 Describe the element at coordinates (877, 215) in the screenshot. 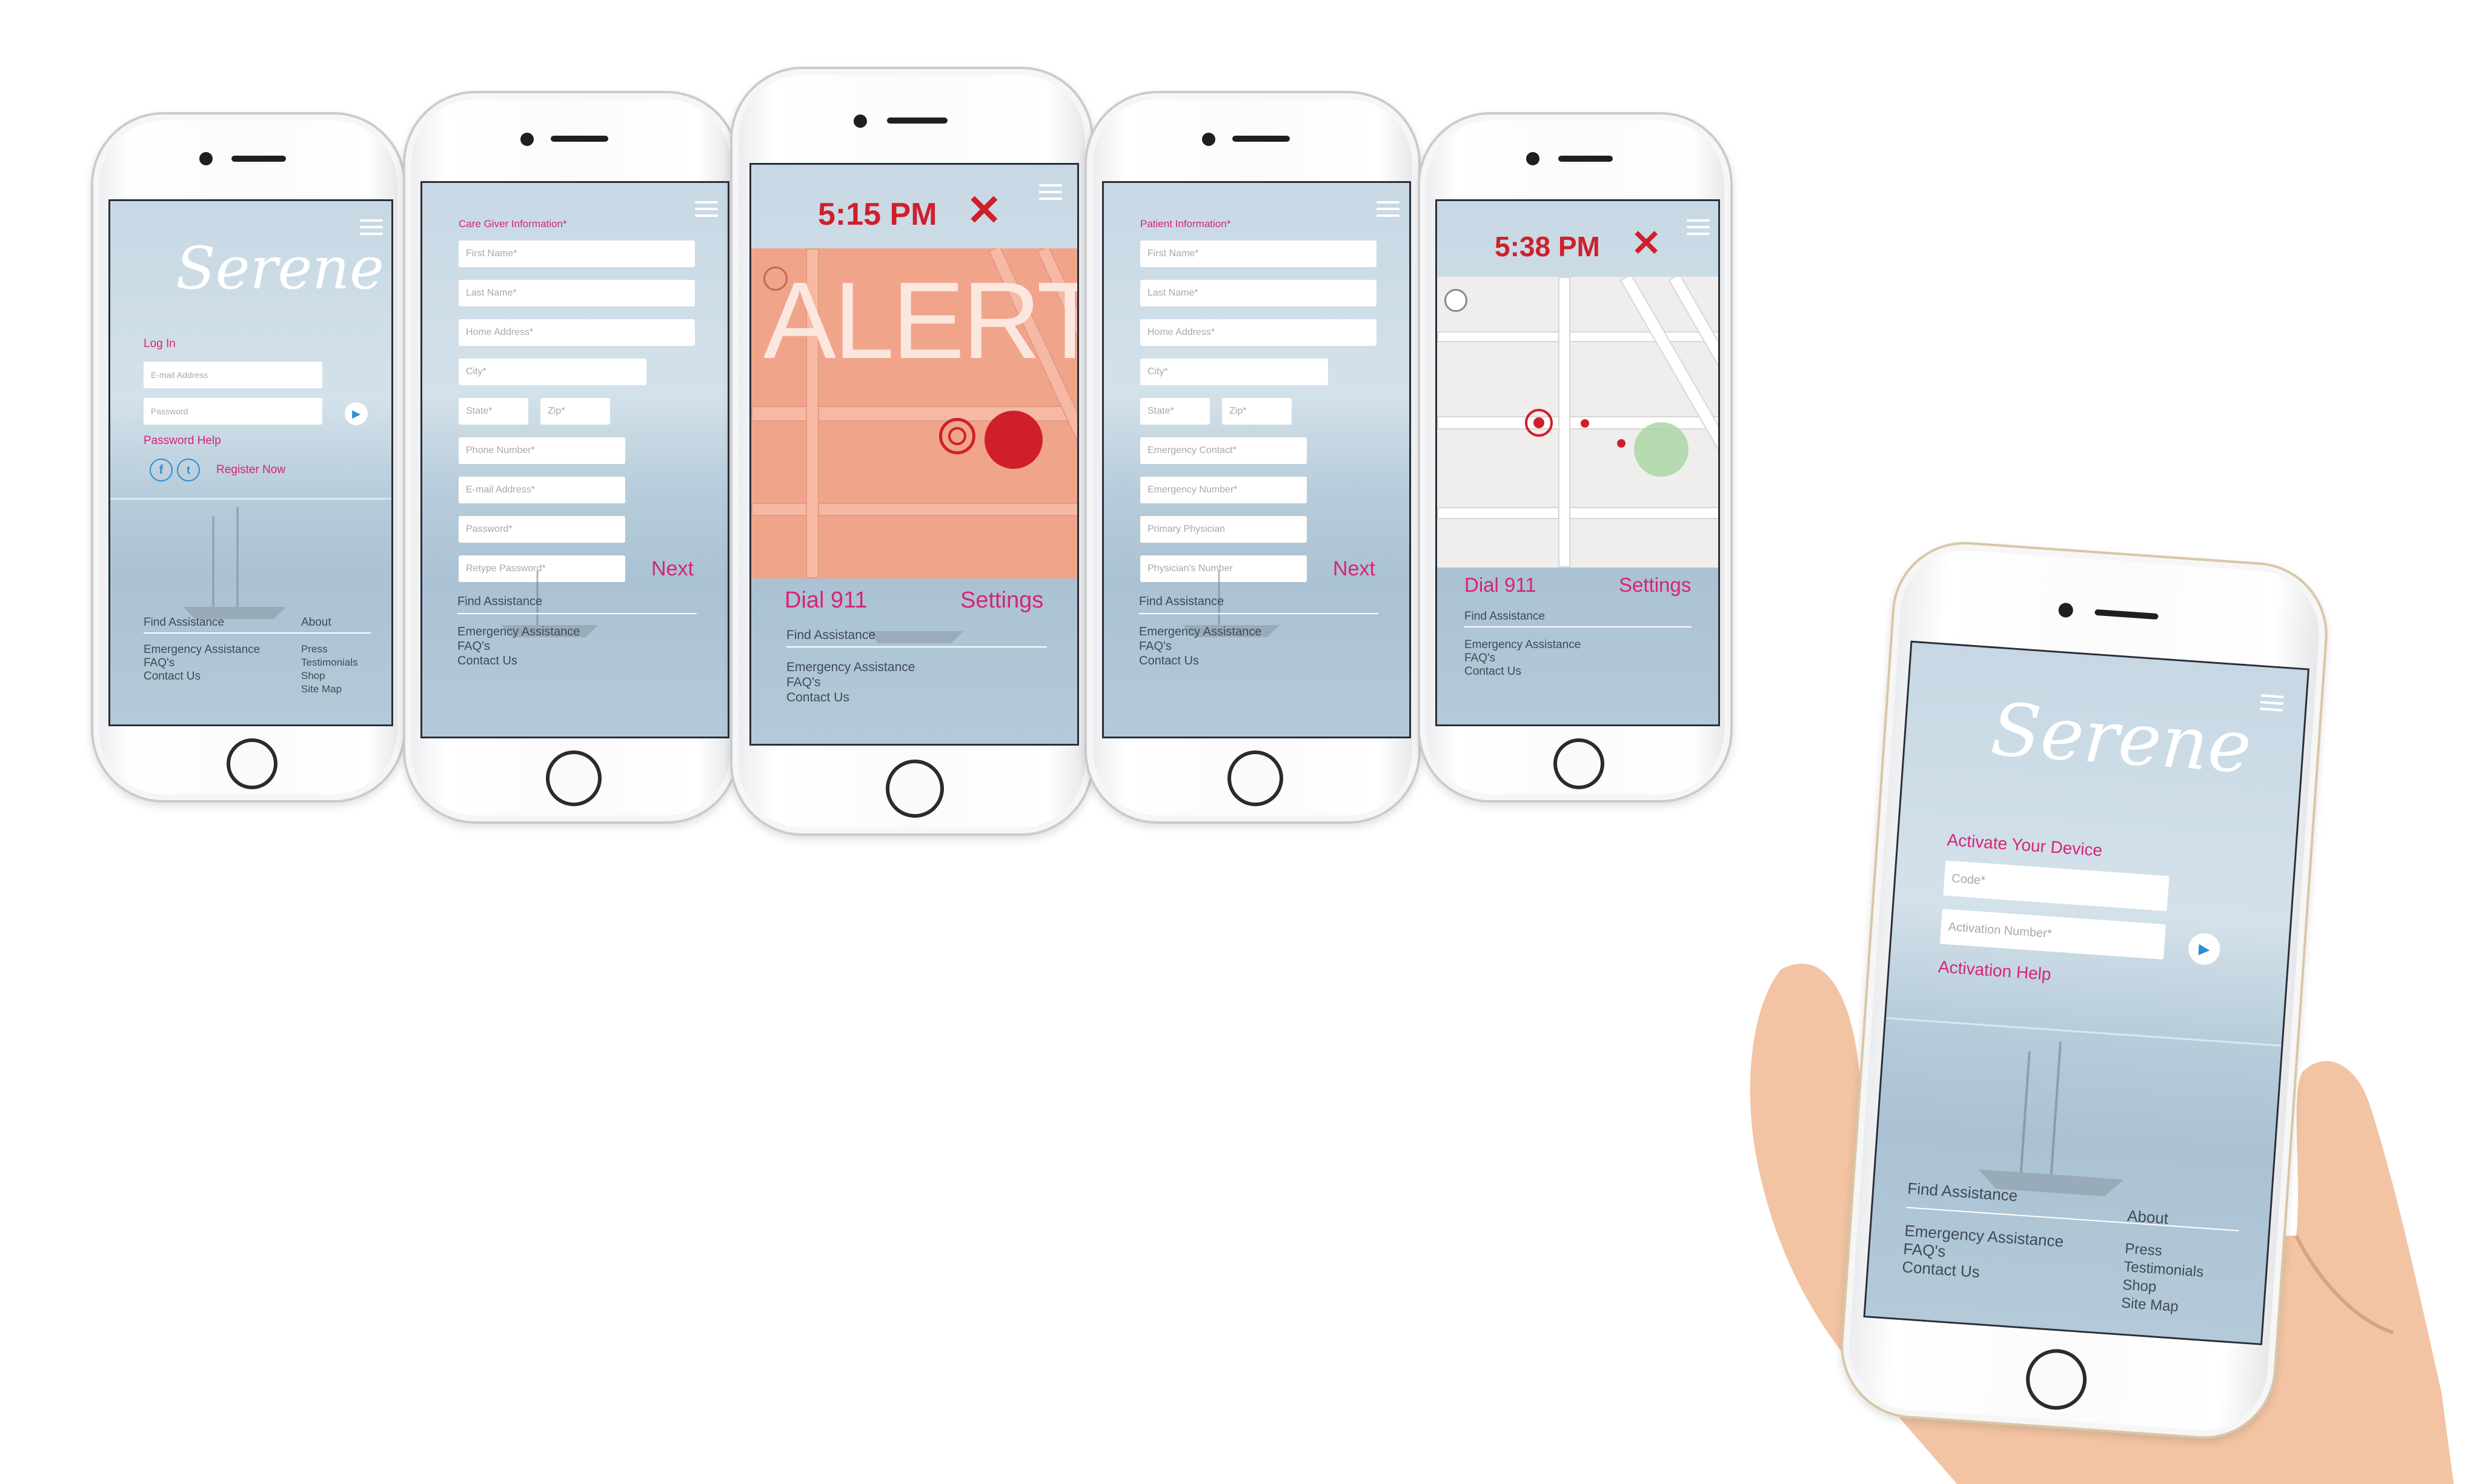

I see `alert-time: 5:15 PM` at that location.